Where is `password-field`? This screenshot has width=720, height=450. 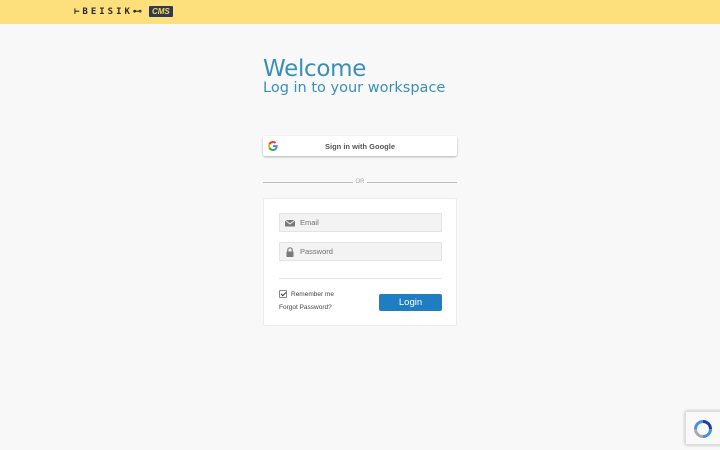 password-field is located at coordinates (360, 251).